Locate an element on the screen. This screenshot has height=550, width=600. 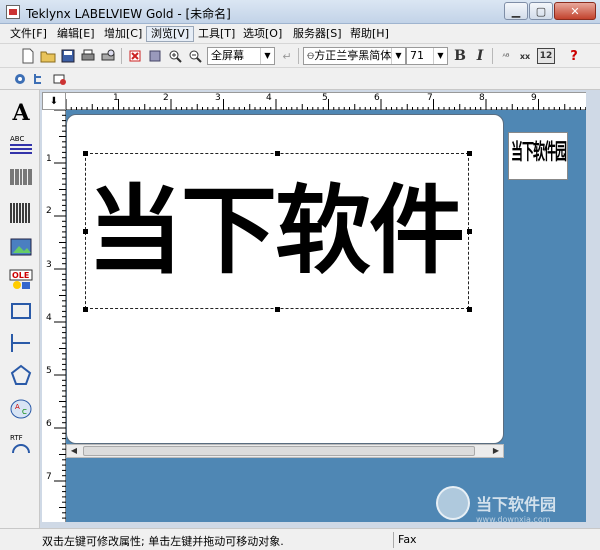
zoom-in-icon is located at coordinates (175, 56).